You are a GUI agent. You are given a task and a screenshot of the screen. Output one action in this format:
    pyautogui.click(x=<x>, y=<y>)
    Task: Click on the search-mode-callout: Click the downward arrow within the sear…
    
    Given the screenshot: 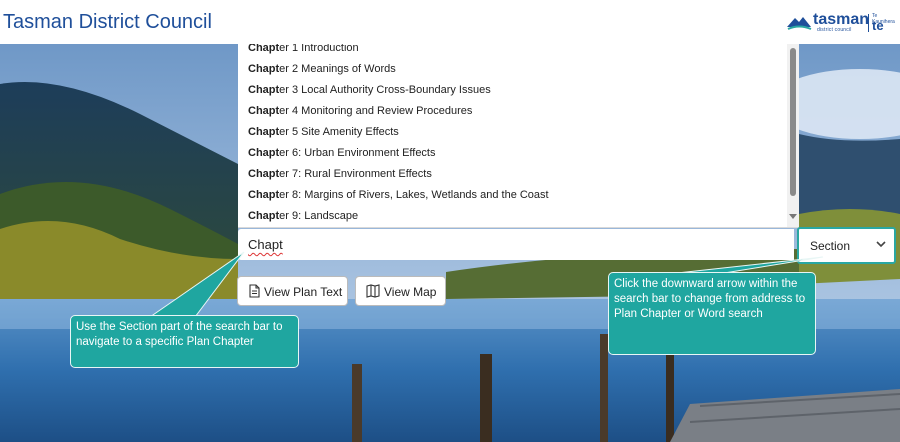 What is the action you would take?
    pyautogui.click(x=712, y=313)
    